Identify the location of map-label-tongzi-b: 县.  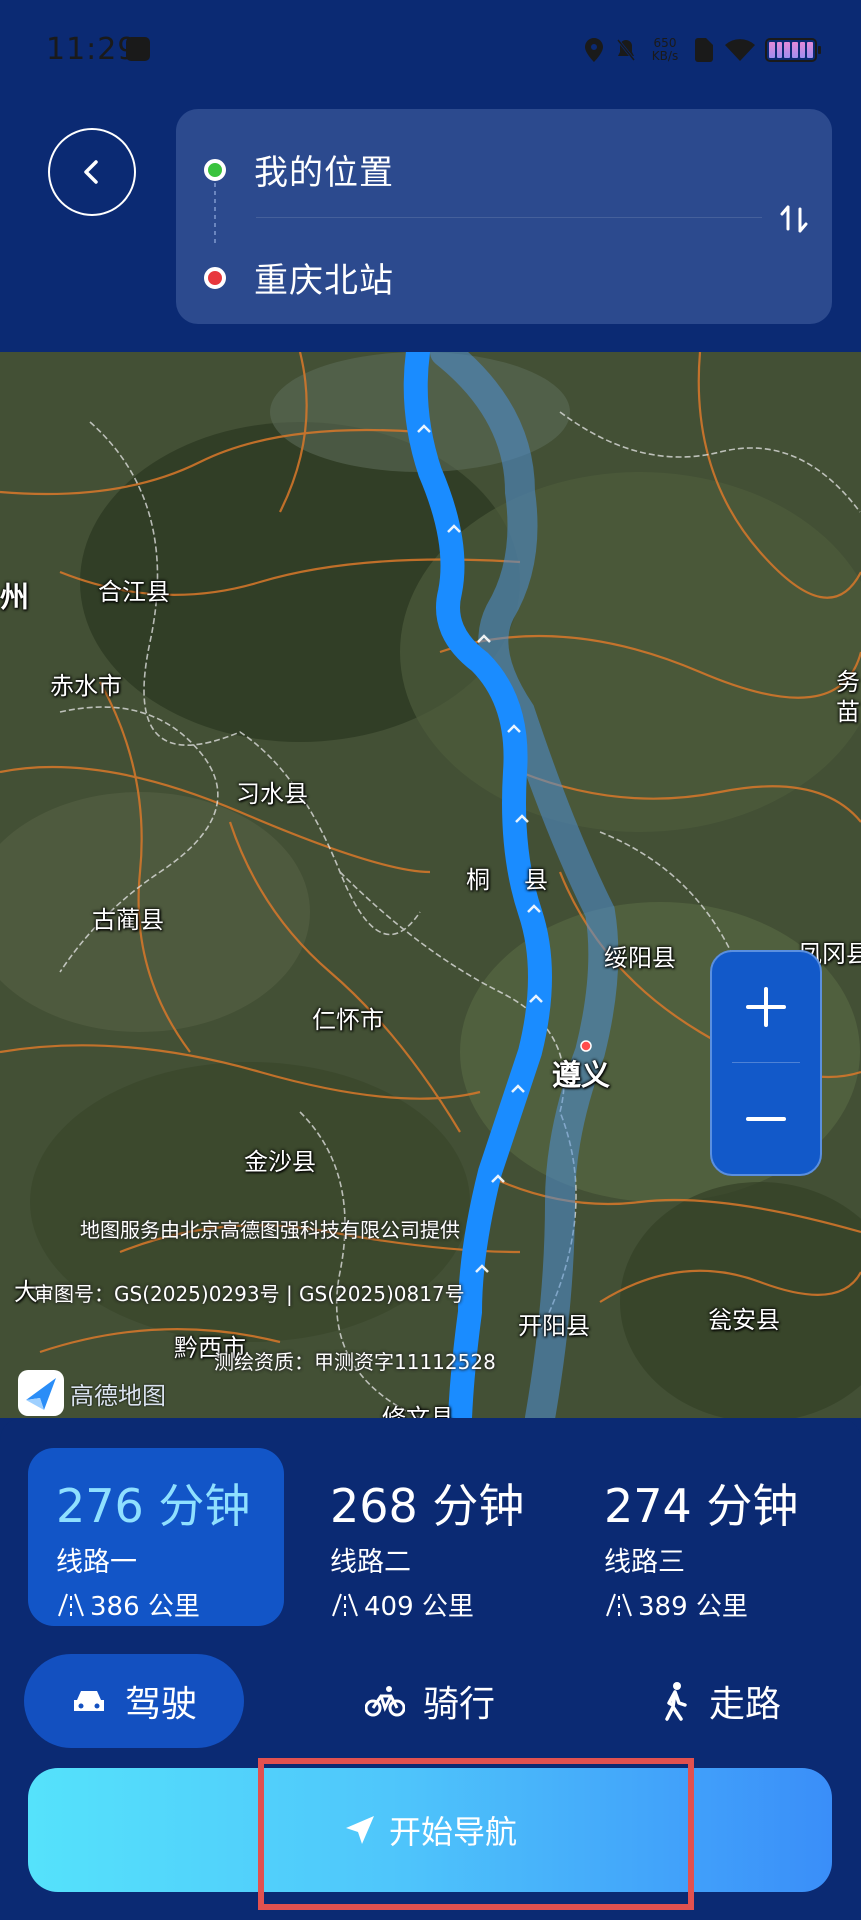
(536, 880).